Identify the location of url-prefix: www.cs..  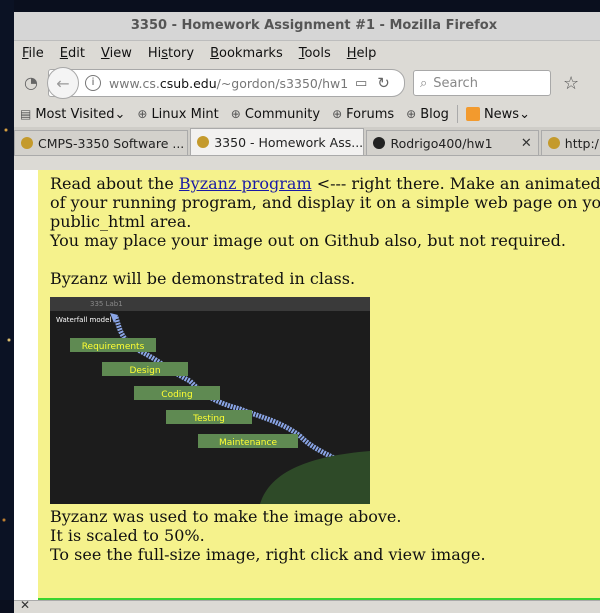
(134, 83).